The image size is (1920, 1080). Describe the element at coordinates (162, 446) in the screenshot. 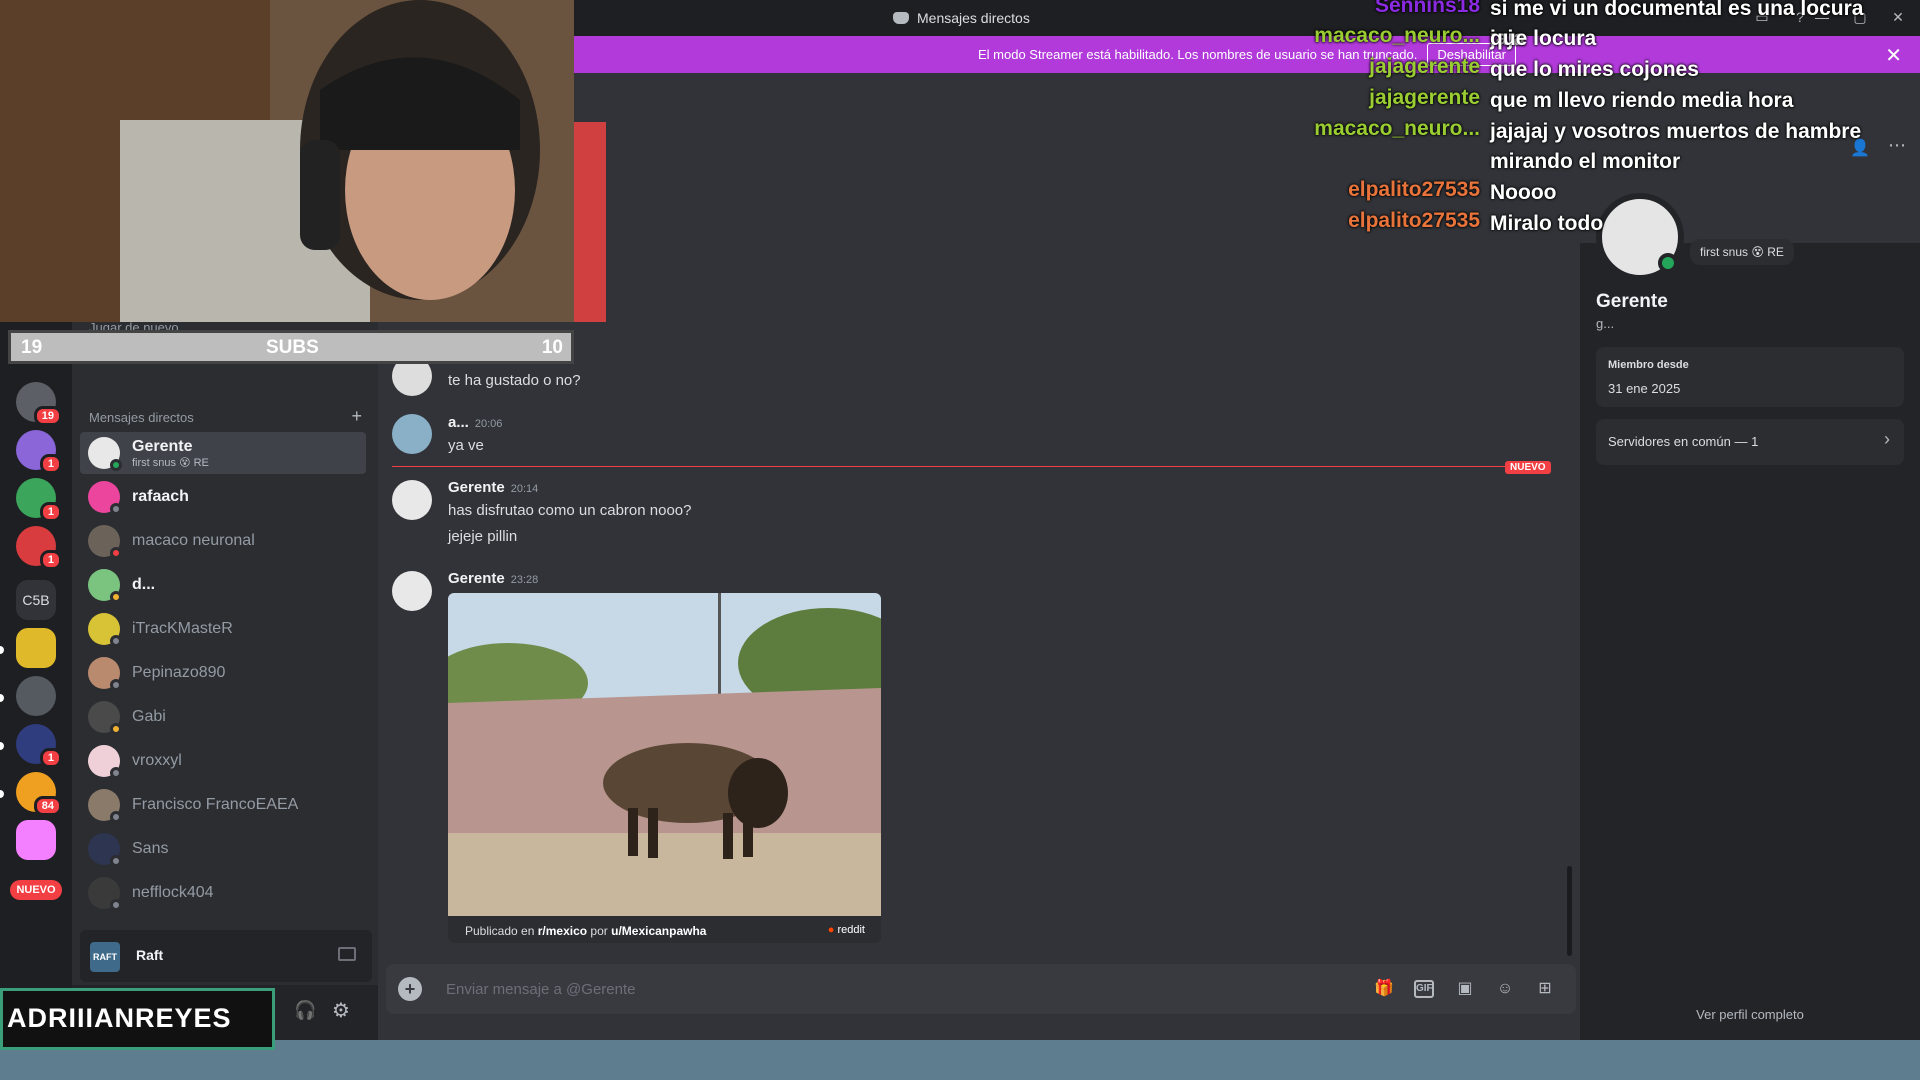

I see `dm-name: Gerente` at that location.